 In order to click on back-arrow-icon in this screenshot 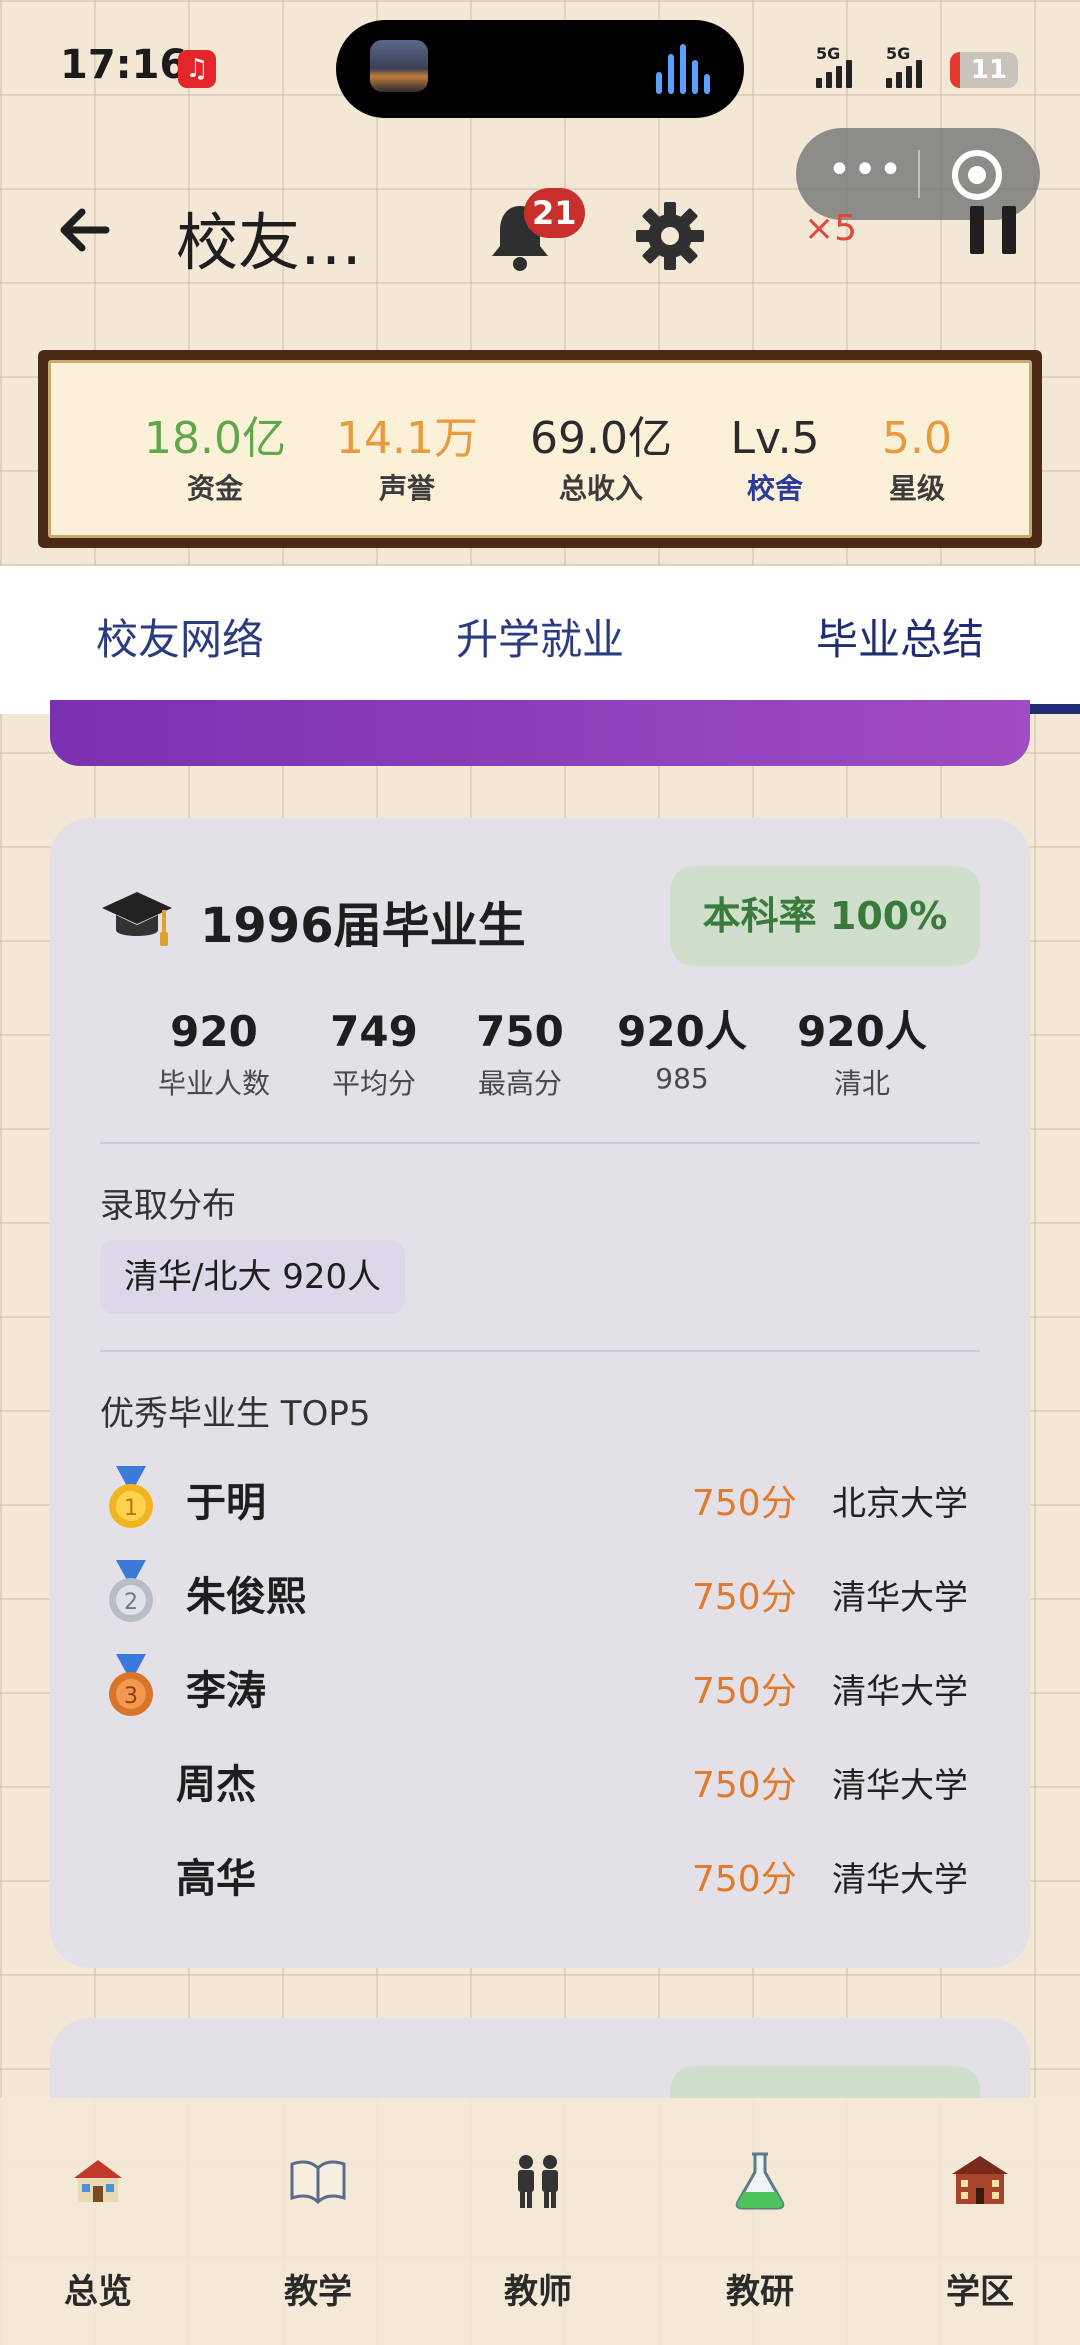, I will do `click(85, 230)`.